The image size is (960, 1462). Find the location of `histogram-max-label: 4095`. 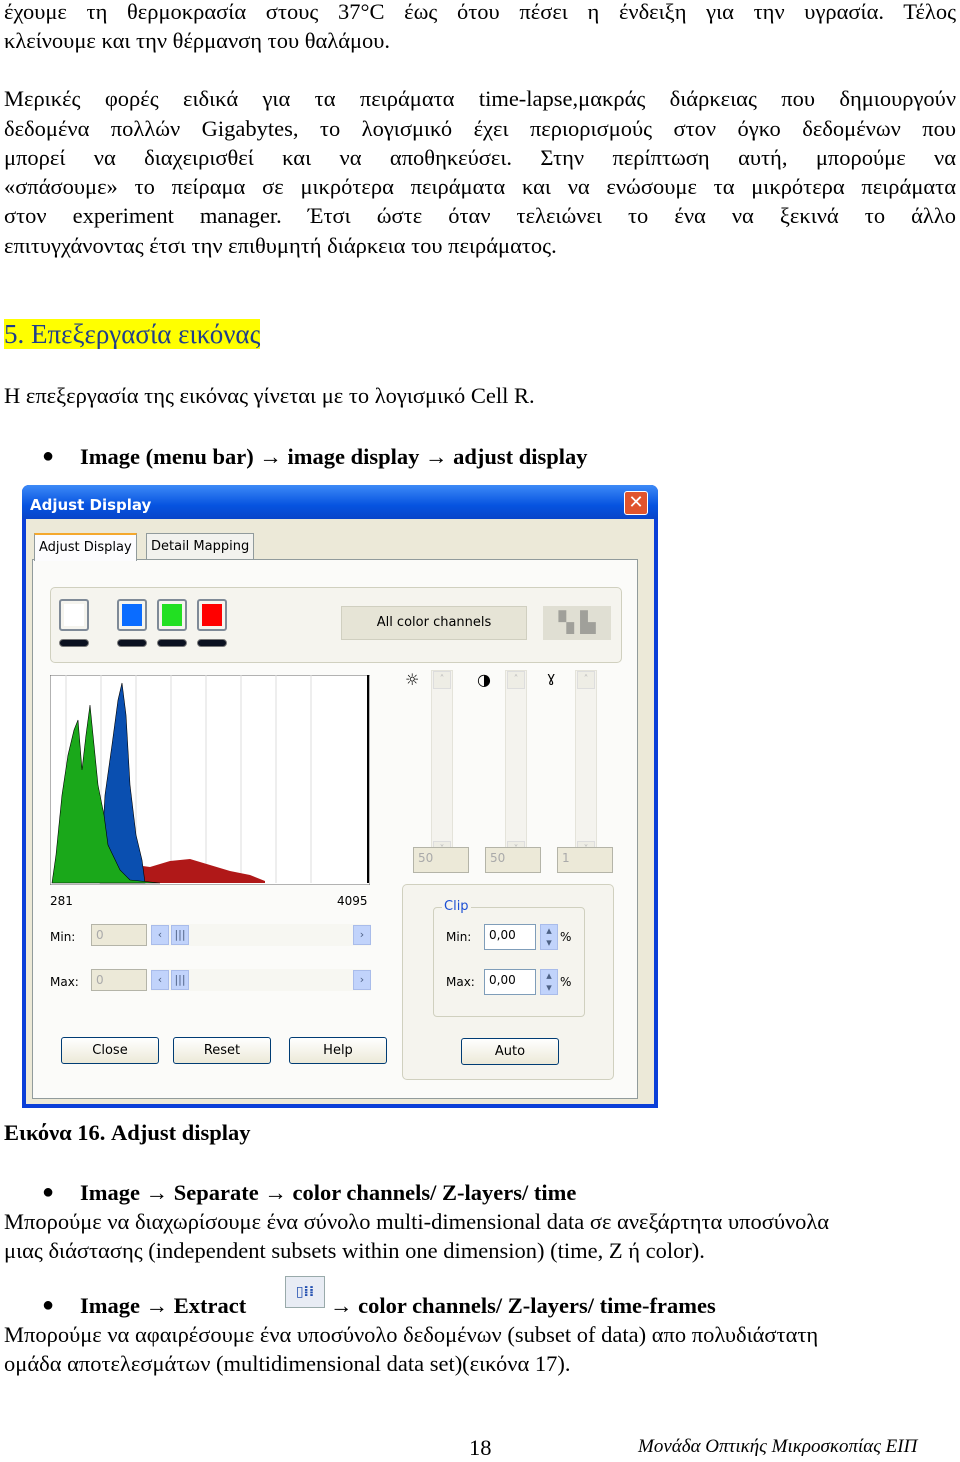

histogram-max-label: 4095 is located at coordinates (352, 901).